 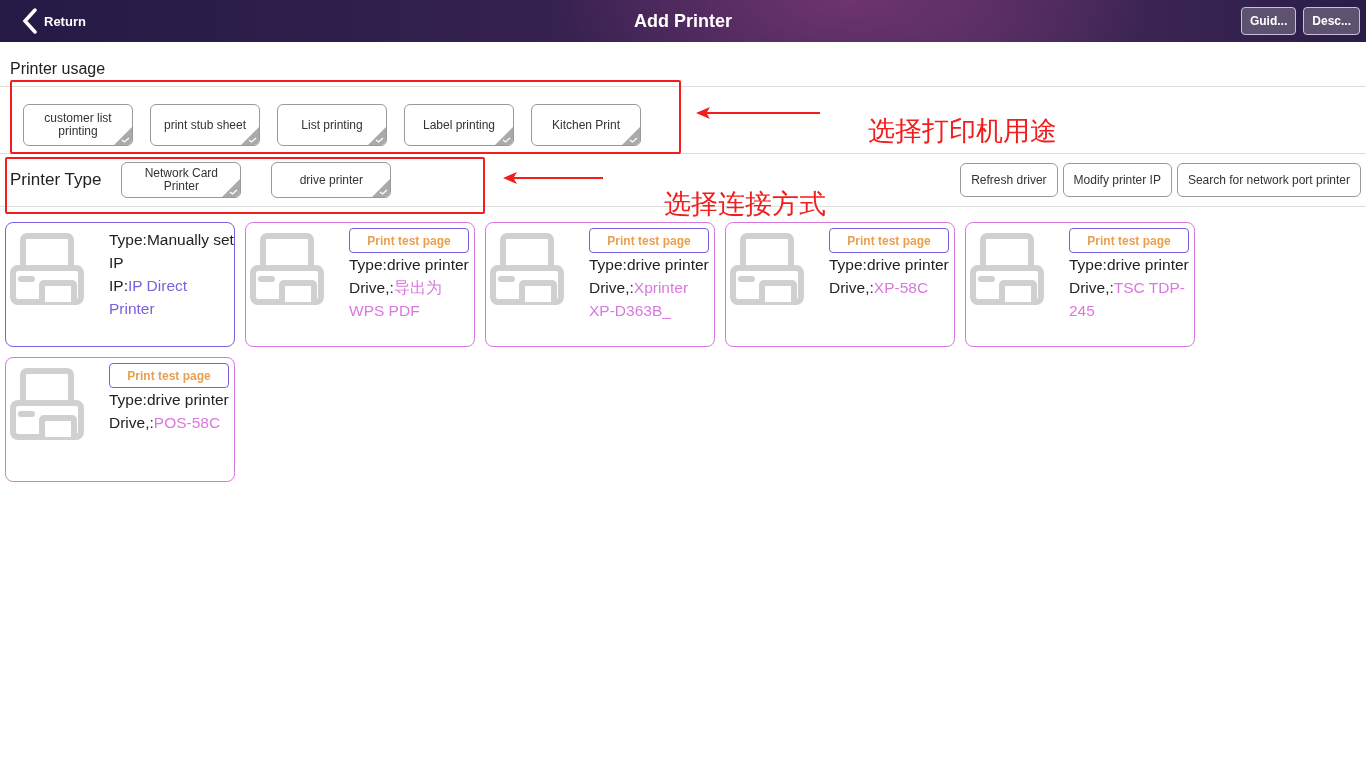 What do you see at coordinates (879, 288) in the screenshot?
I see `printer-value-text: Drive,:XP-58C` at bounding box center [879, 288].